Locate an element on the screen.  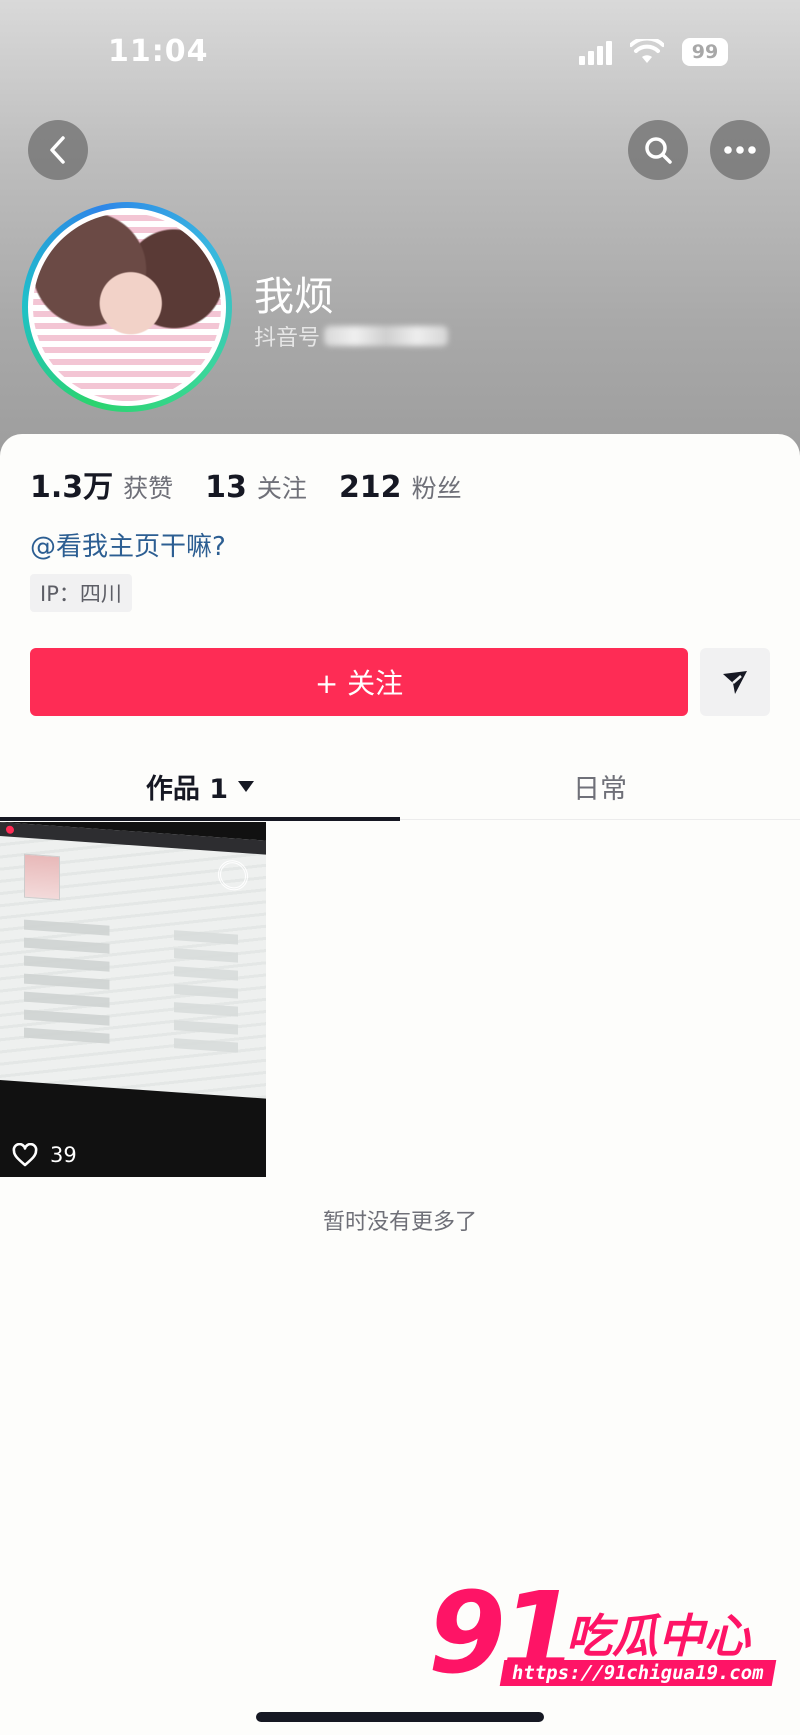
video-likes: 39 is located at coordinates (44, 1155).